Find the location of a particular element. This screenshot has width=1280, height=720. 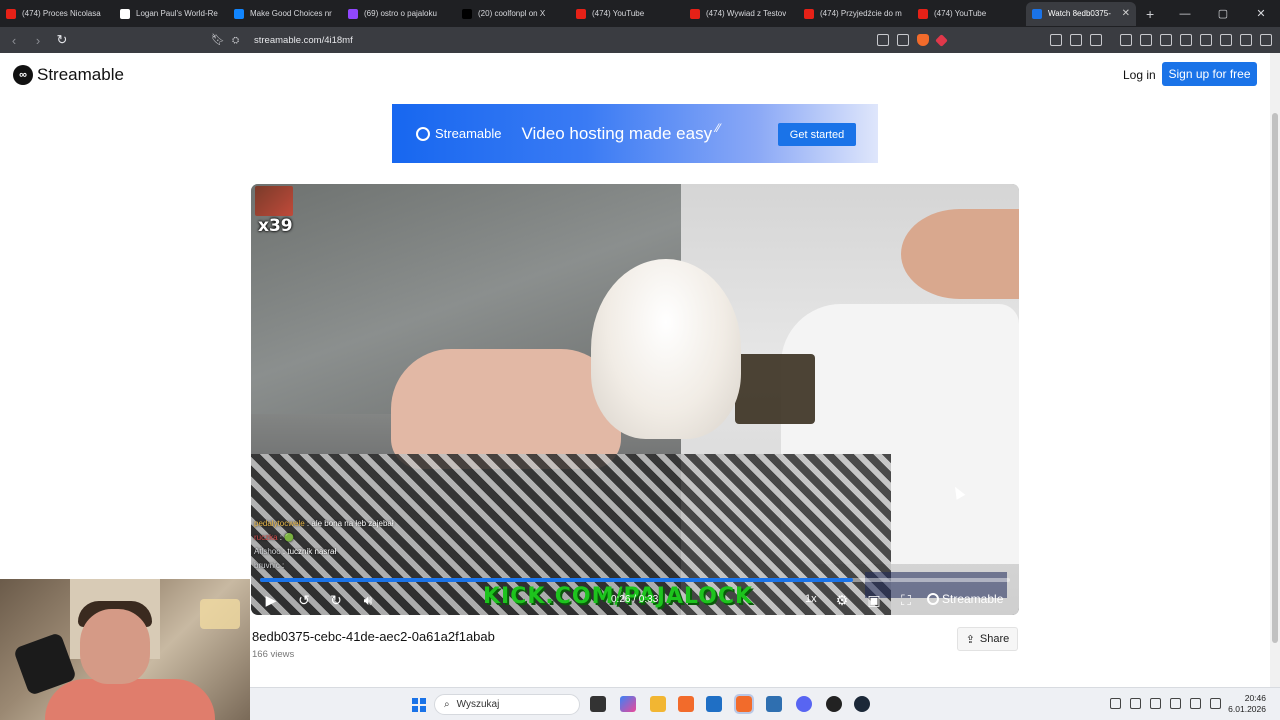

tab-active: Watch 8edb0375- ✕ is located at coordinates (1081, 13).